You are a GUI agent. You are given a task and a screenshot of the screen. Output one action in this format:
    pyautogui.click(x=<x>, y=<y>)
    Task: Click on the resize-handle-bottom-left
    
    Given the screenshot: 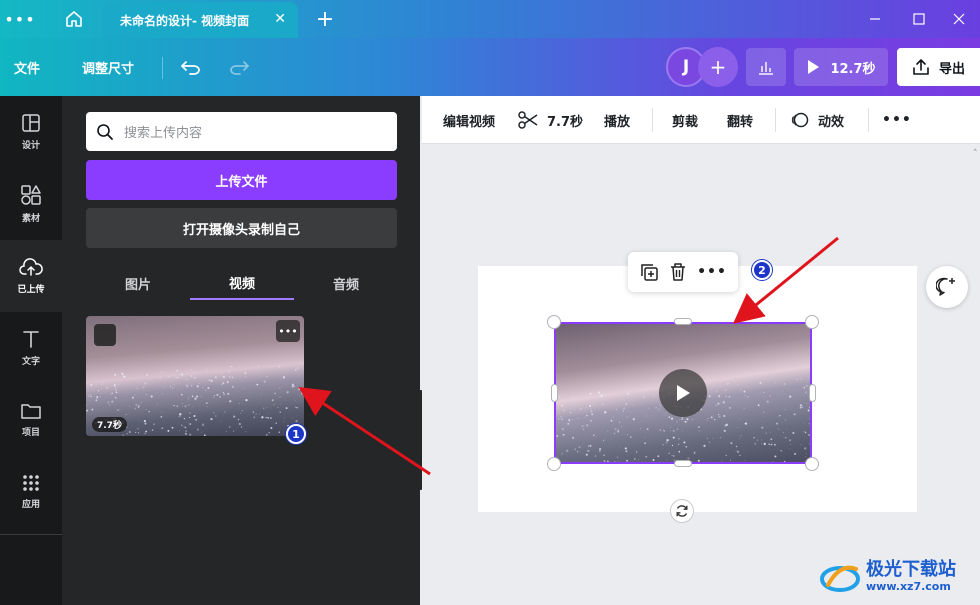 What is the action you would take?
    pyautogui.click(x=554, y=464)
    